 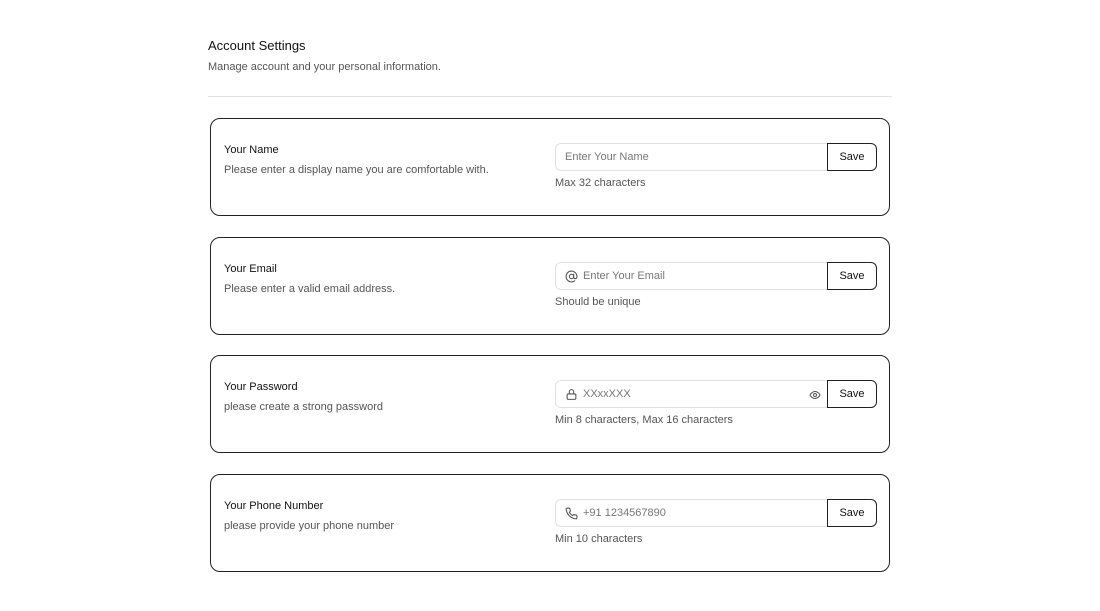 What do you see at coordinates (815, 395) in the screenshot?
I see `eye-icon` at bounding box center [815, 395].